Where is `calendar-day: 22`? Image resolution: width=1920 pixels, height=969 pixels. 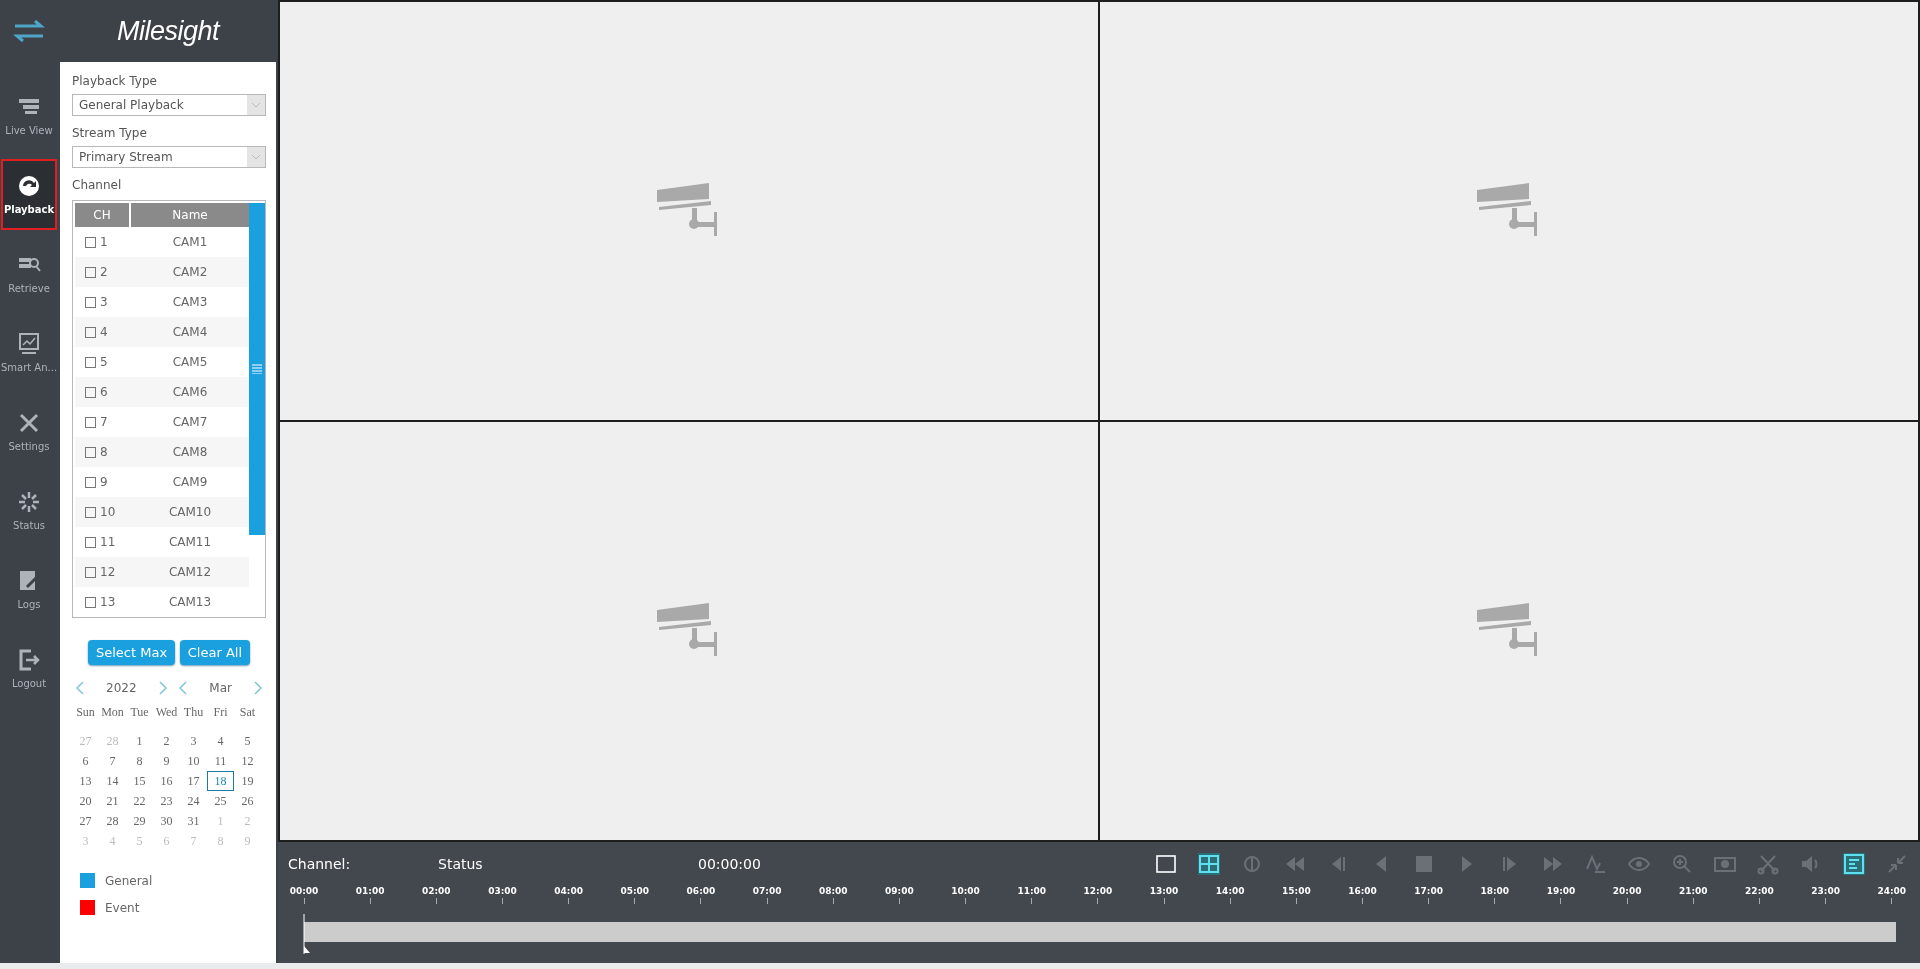
calendar-day: 22 is located at coordinates (139, 801).